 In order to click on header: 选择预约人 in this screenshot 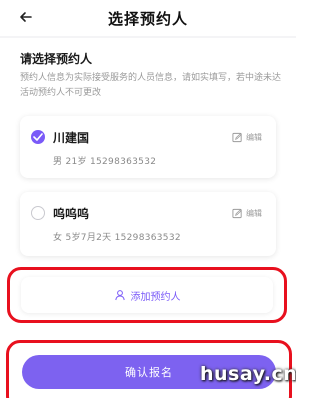, I will do `click(148, 18)`.